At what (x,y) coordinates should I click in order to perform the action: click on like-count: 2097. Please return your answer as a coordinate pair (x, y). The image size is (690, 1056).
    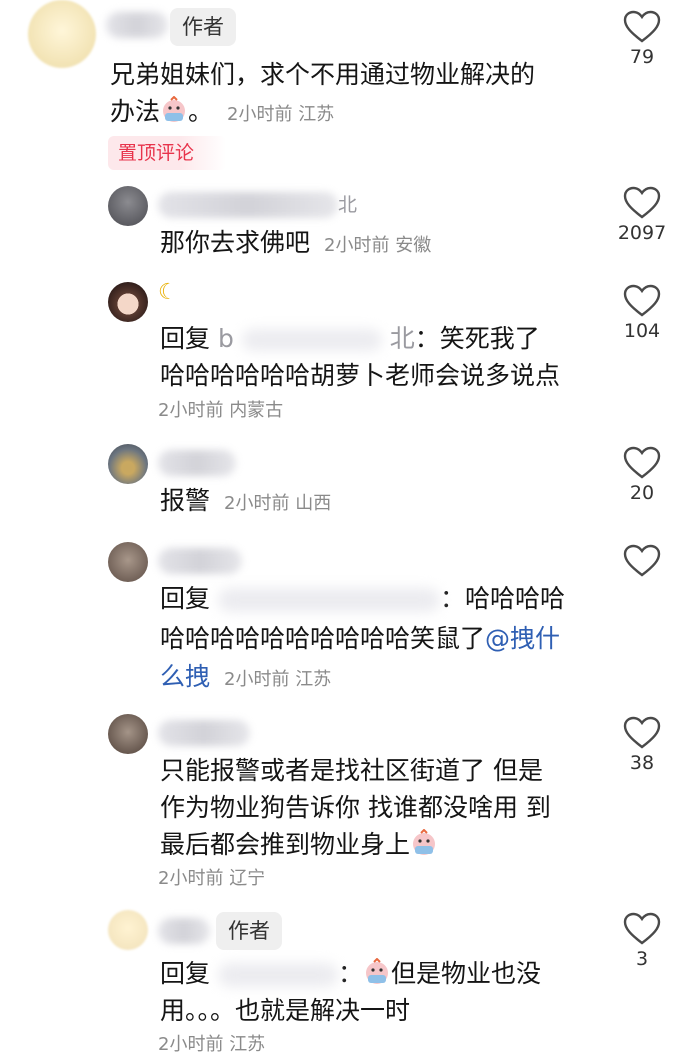
    Looking at the image, I should click on (642, 233).